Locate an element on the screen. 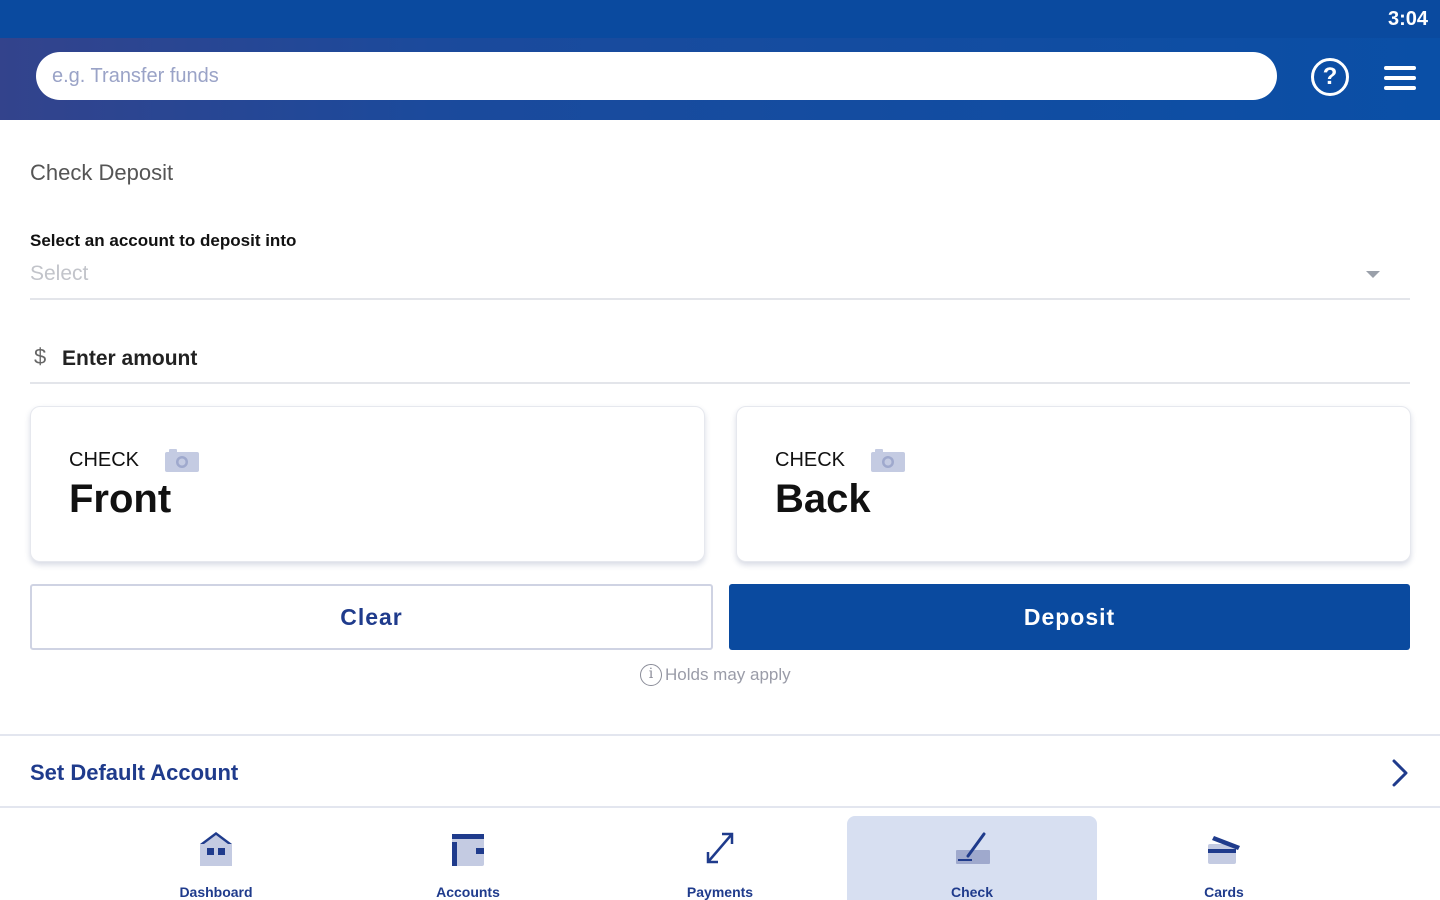 Image resolution: width=1440 pixels, height=900 pixels. set-default-account-row: Set Default Account is located at coordinates (720, 771).